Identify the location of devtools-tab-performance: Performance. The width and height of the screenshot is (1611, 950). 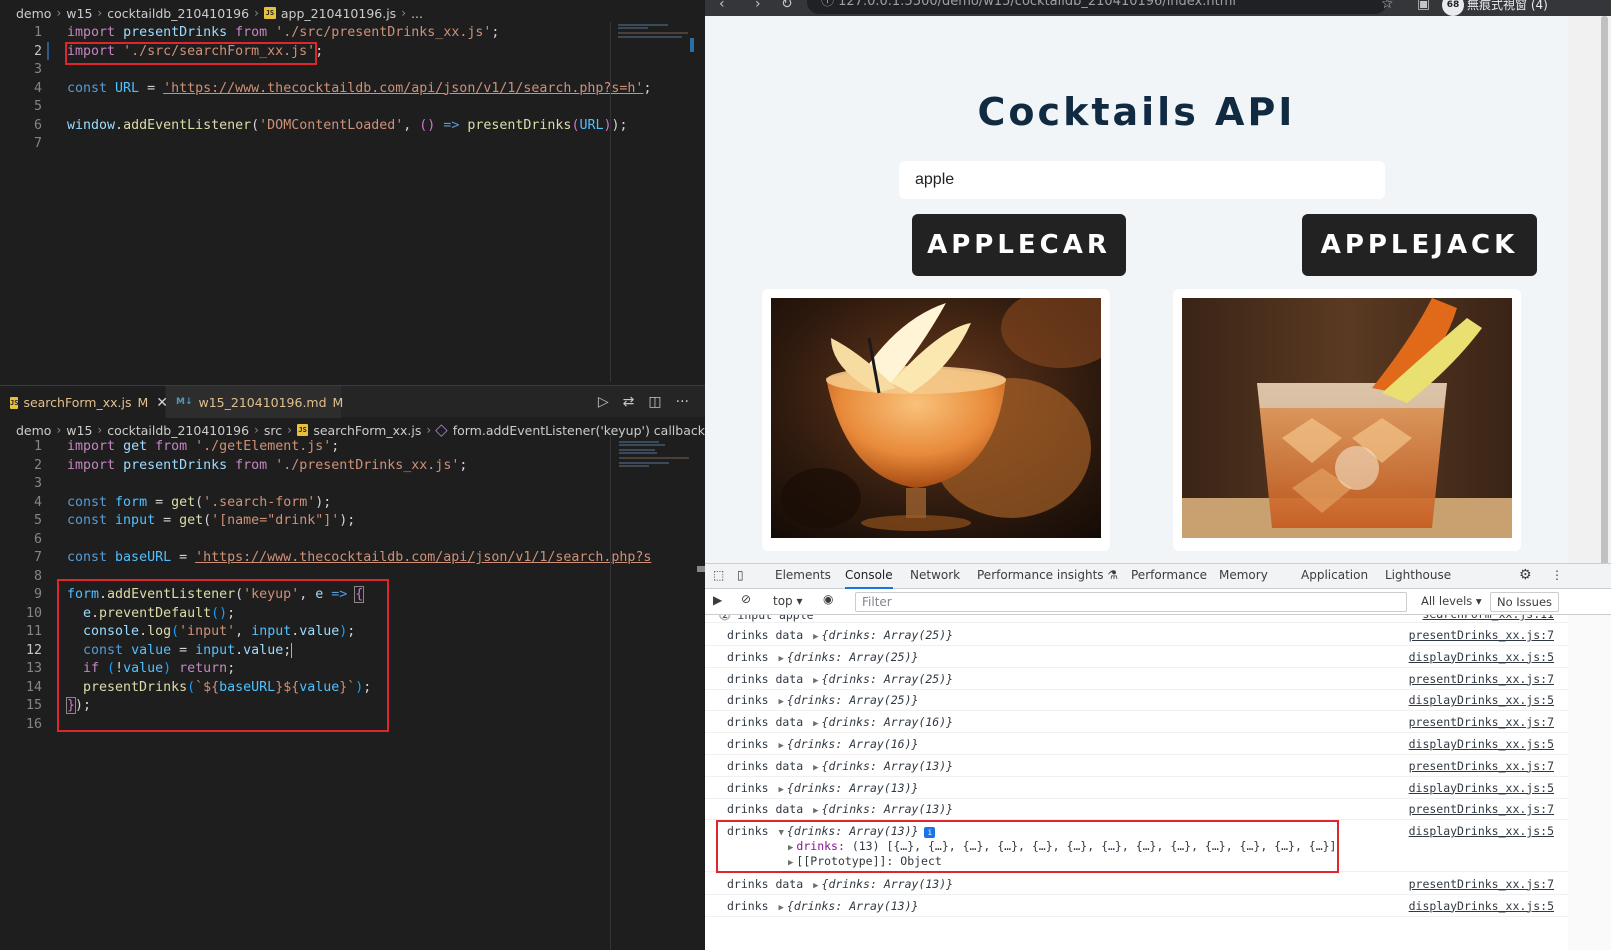
(1169, 576).